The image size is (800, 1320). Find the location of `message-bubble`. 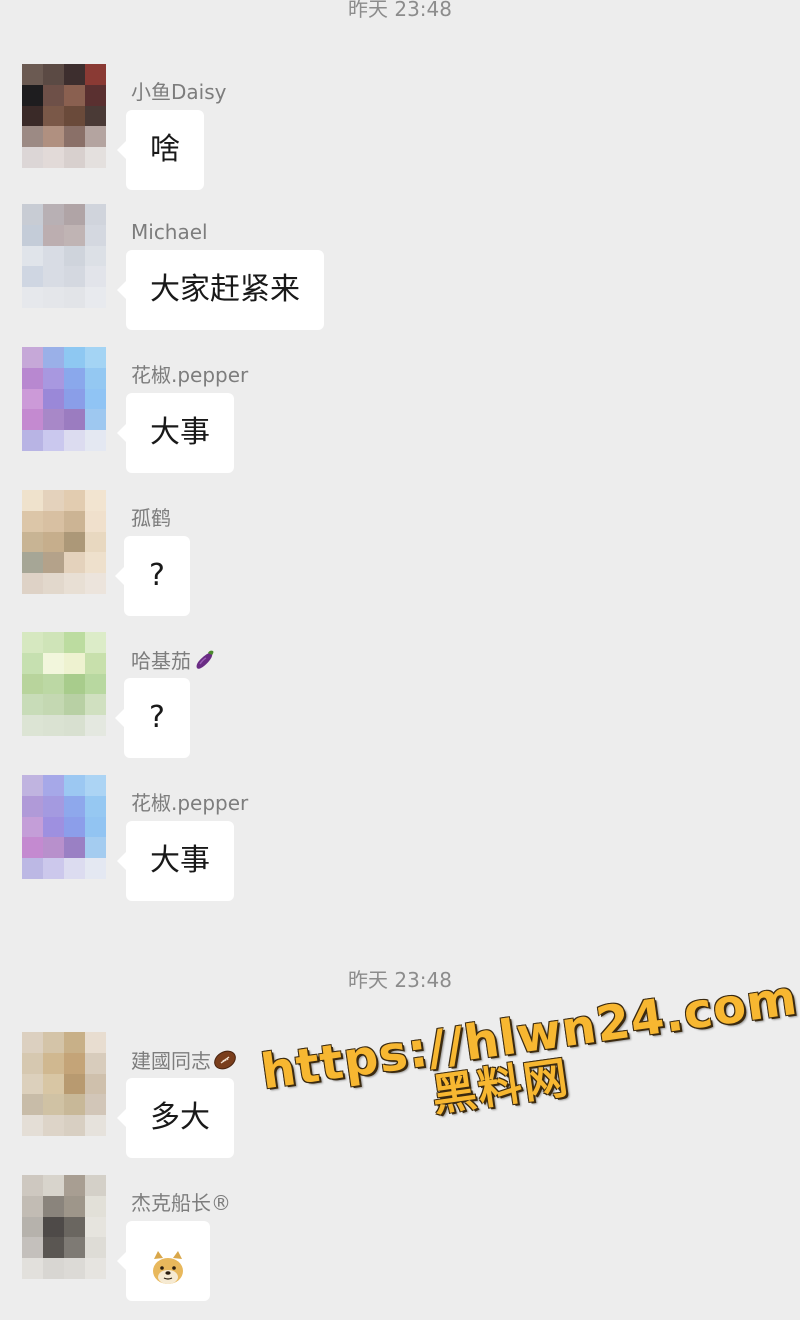

message-bubble is located at coordinates (163, 1261).